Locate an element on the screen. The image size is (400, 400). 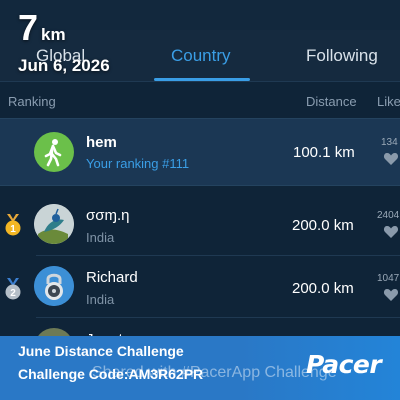
silver-medal-icon: 2 is located at coordinates (13, 289).